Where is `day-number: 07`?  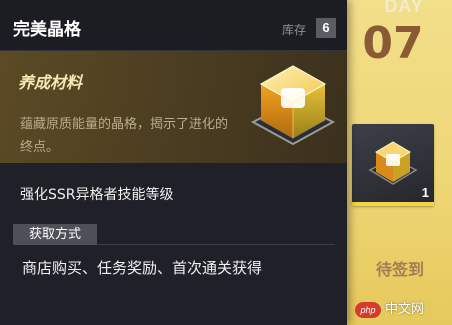
day-number: 07 is located at coordinates (393, 43).